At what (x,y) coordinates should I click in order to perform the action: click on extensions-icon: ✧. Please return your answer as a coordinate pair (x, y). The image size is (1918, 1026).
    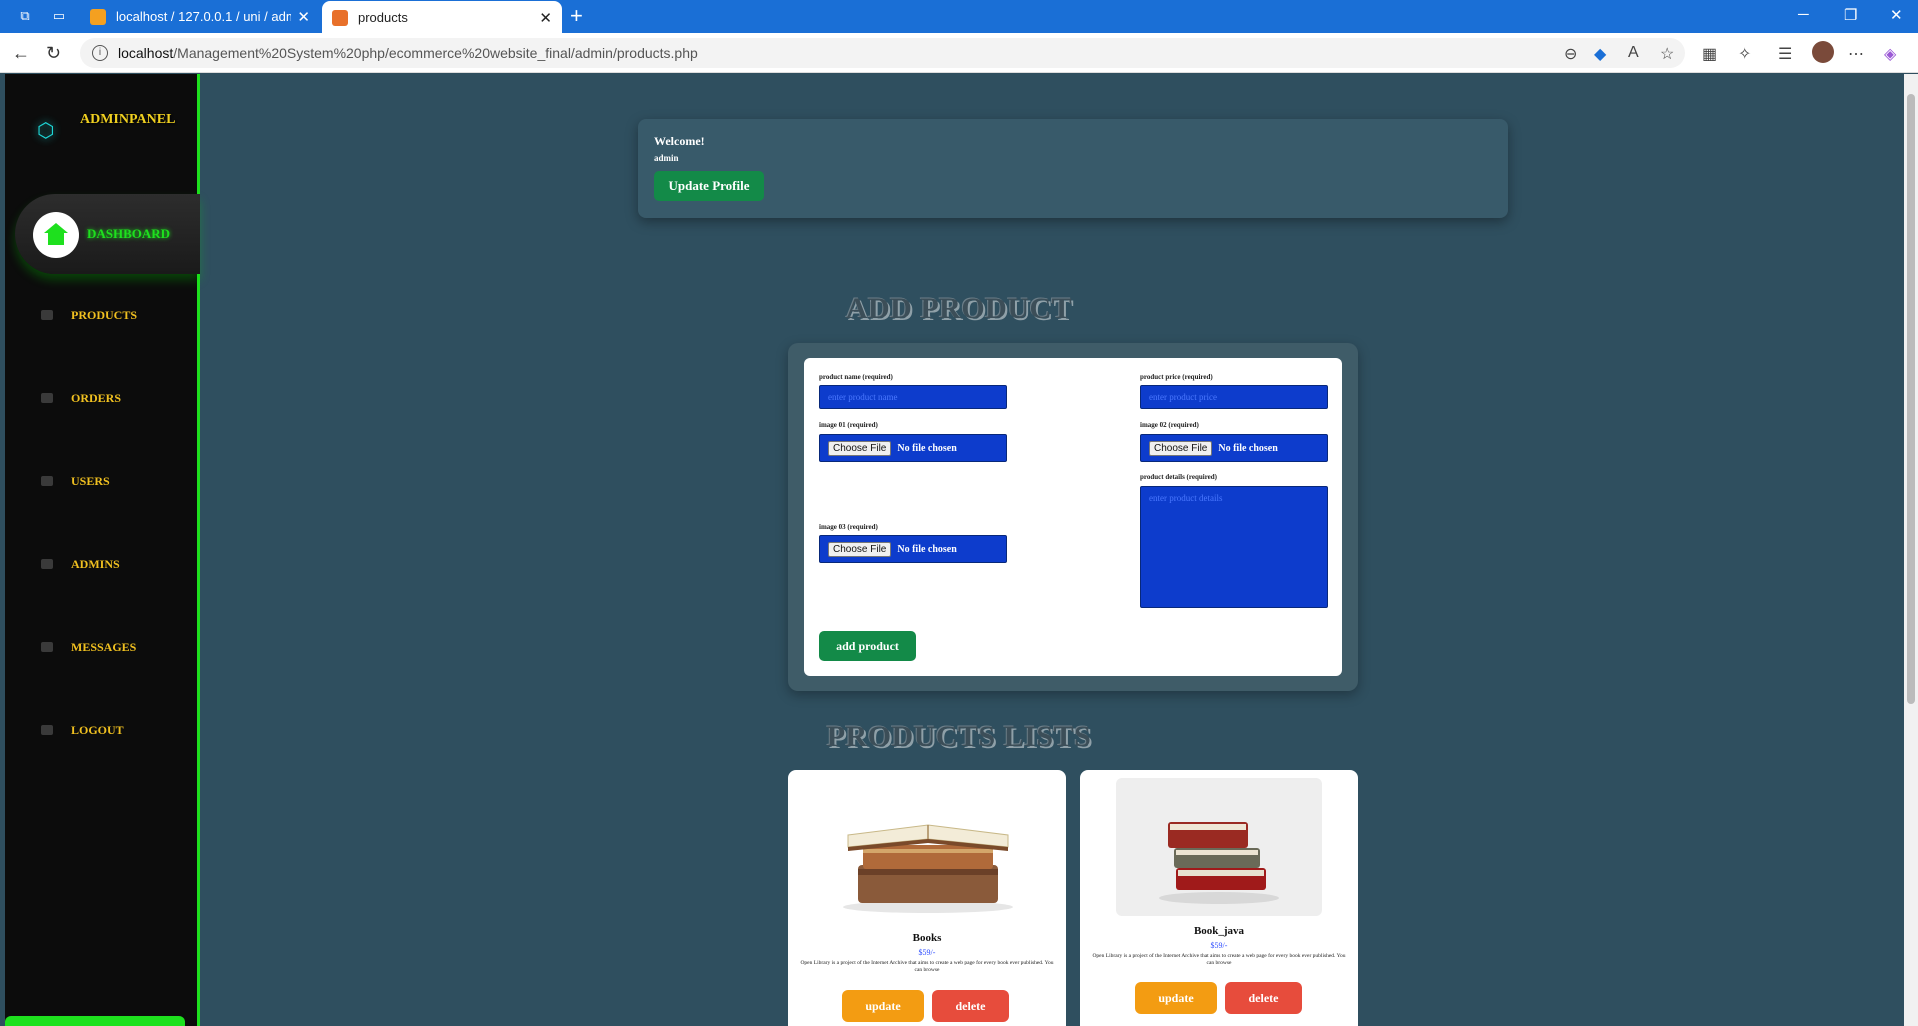
    Looking at the image, I should click on (1744, 54).